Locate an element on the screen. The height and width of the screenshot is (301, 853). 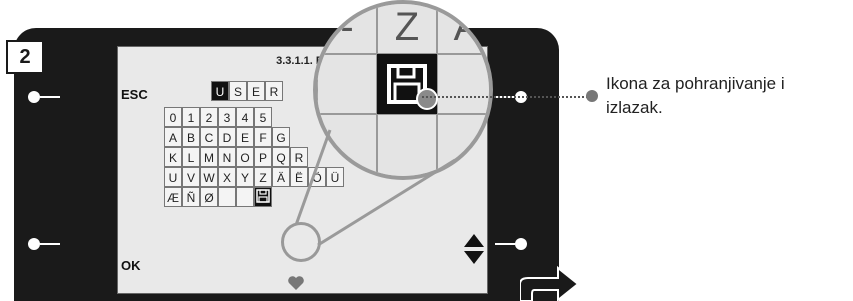
magnifier-connector is located at coordinates (375, 188).